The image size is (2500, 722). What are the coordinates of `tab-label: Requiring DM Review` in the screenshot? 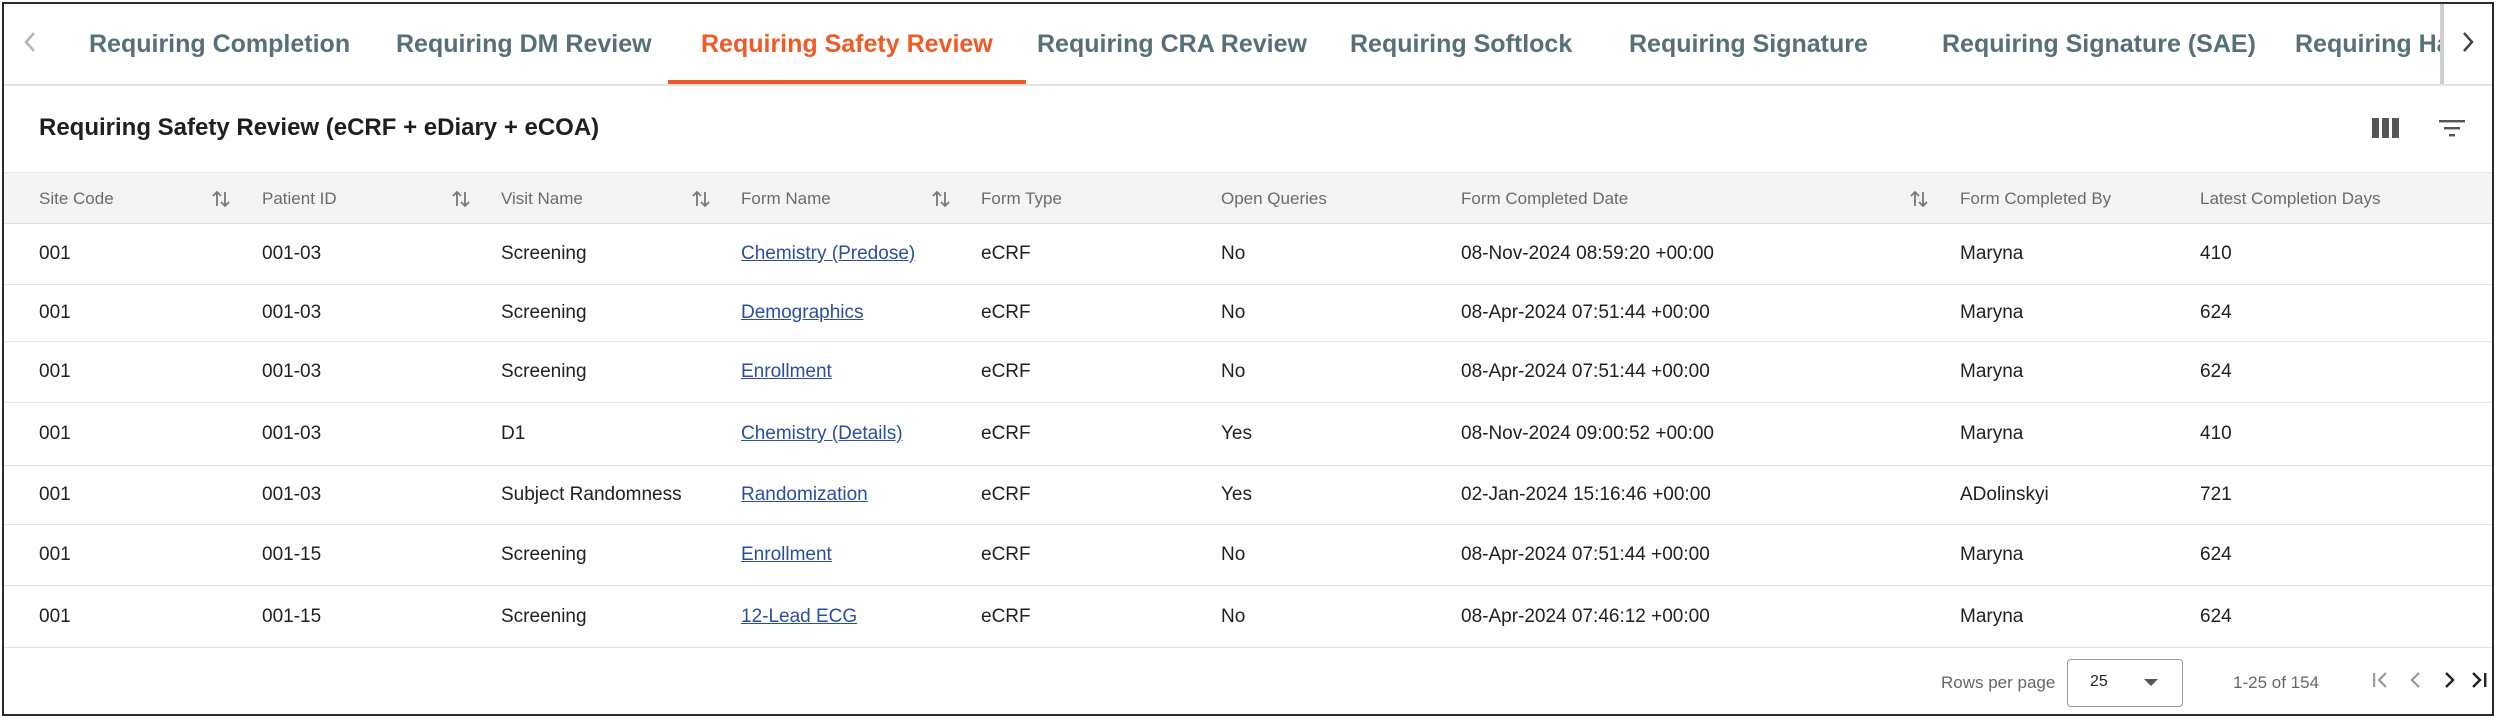 It's located at (524, 43).